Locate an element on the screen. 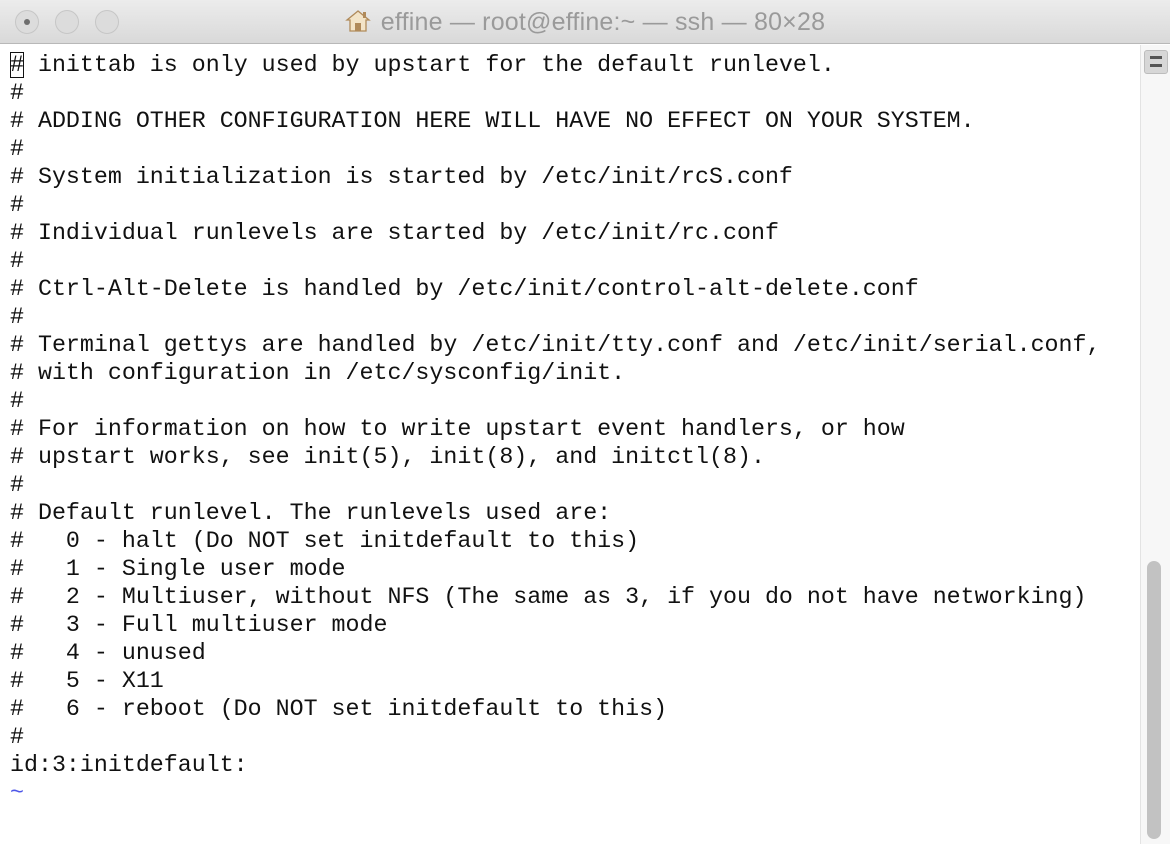  text-cursor: # is located at coordinates (17, 65).